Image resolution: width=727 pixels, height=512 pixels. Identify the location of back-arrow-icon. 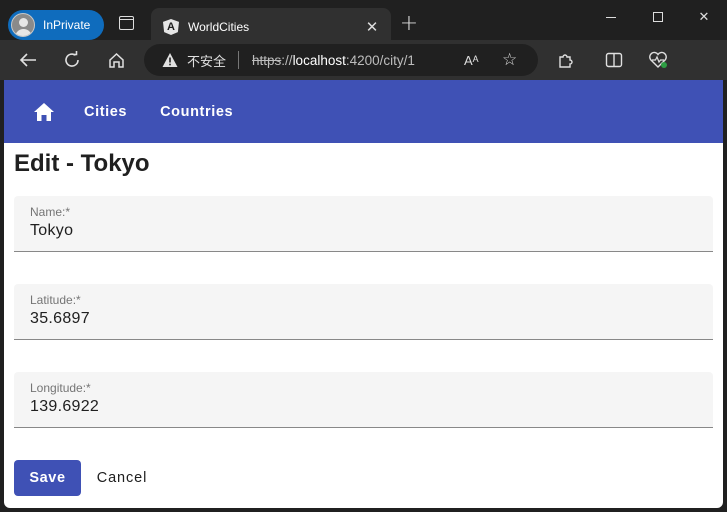
(28, 60).